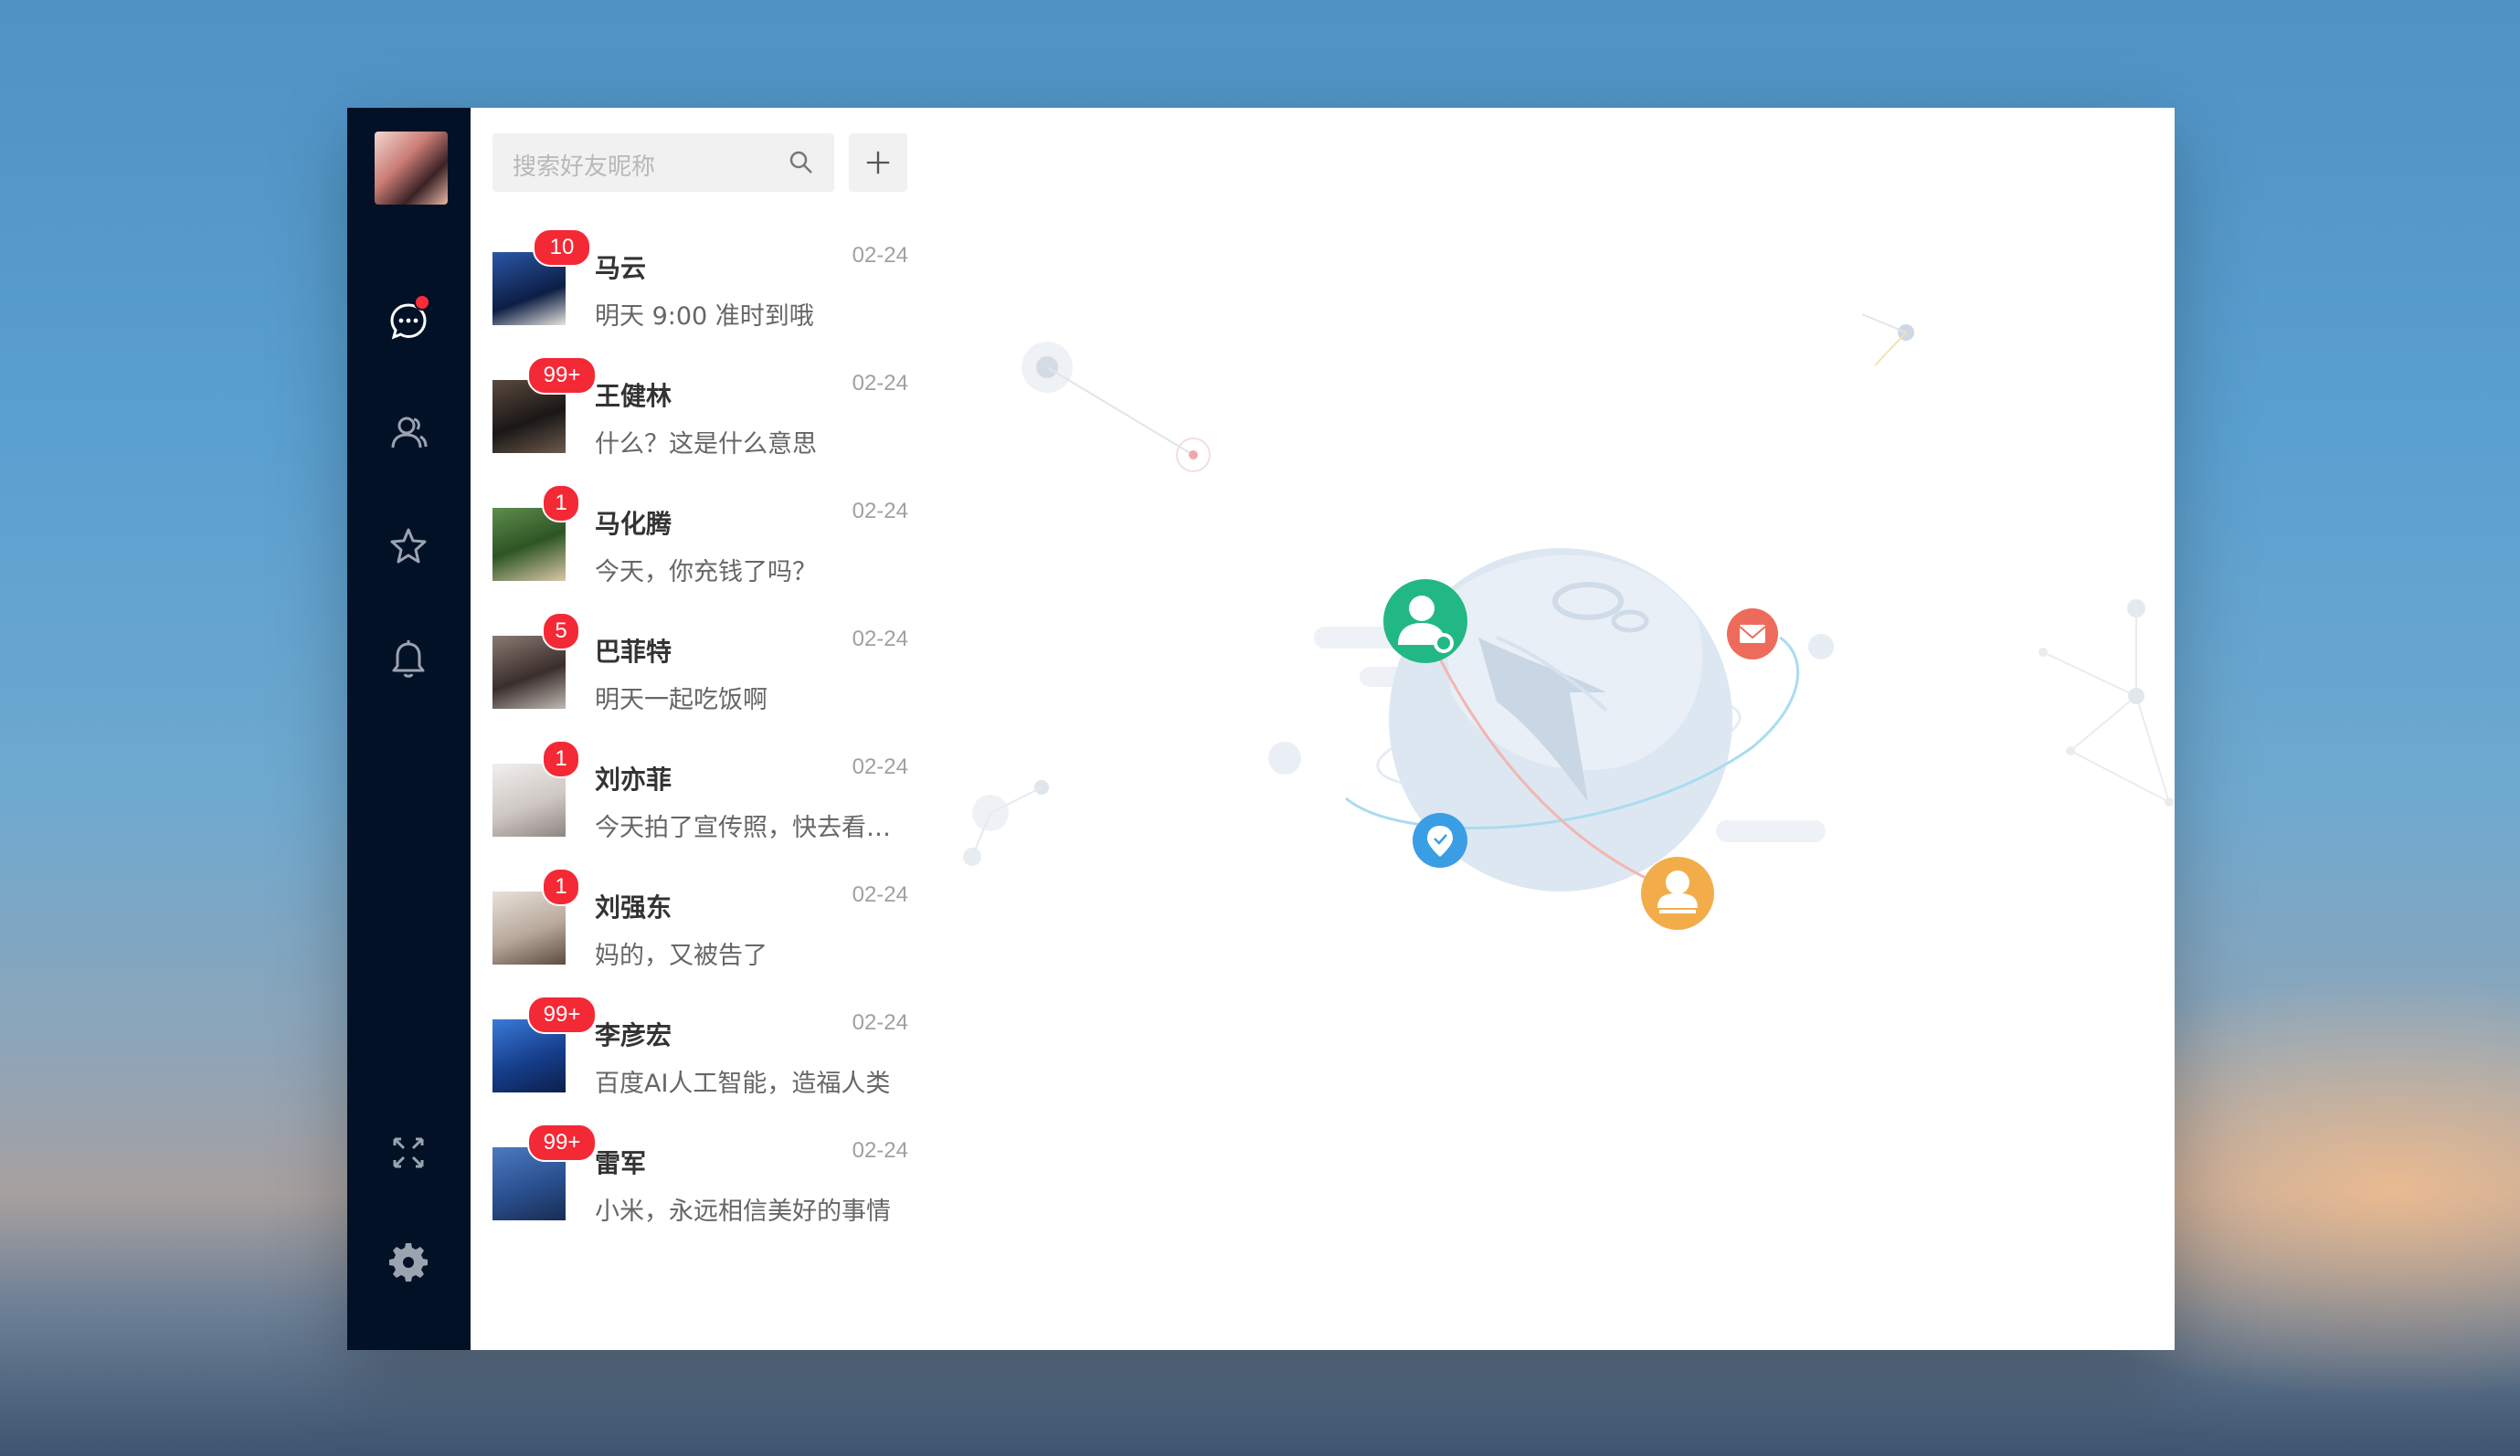 This screenshot has width=2520, height=1456. I want to click on conversation-item: 5 巴菲特 02-24 明天一起吃饭啊, so click(700, 679).